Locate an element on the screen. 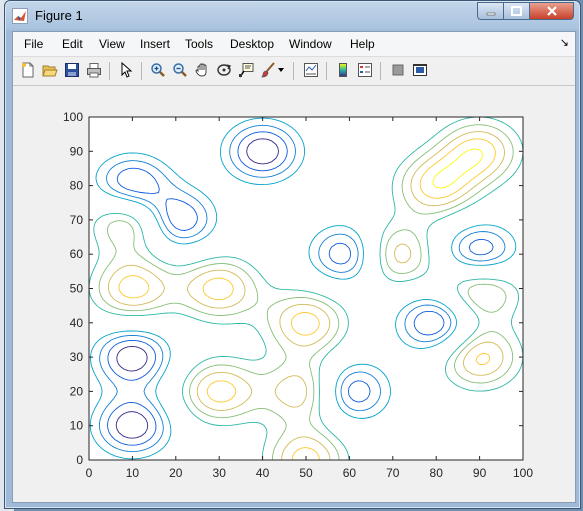  minimize-button is located at coordinates (490, 11).